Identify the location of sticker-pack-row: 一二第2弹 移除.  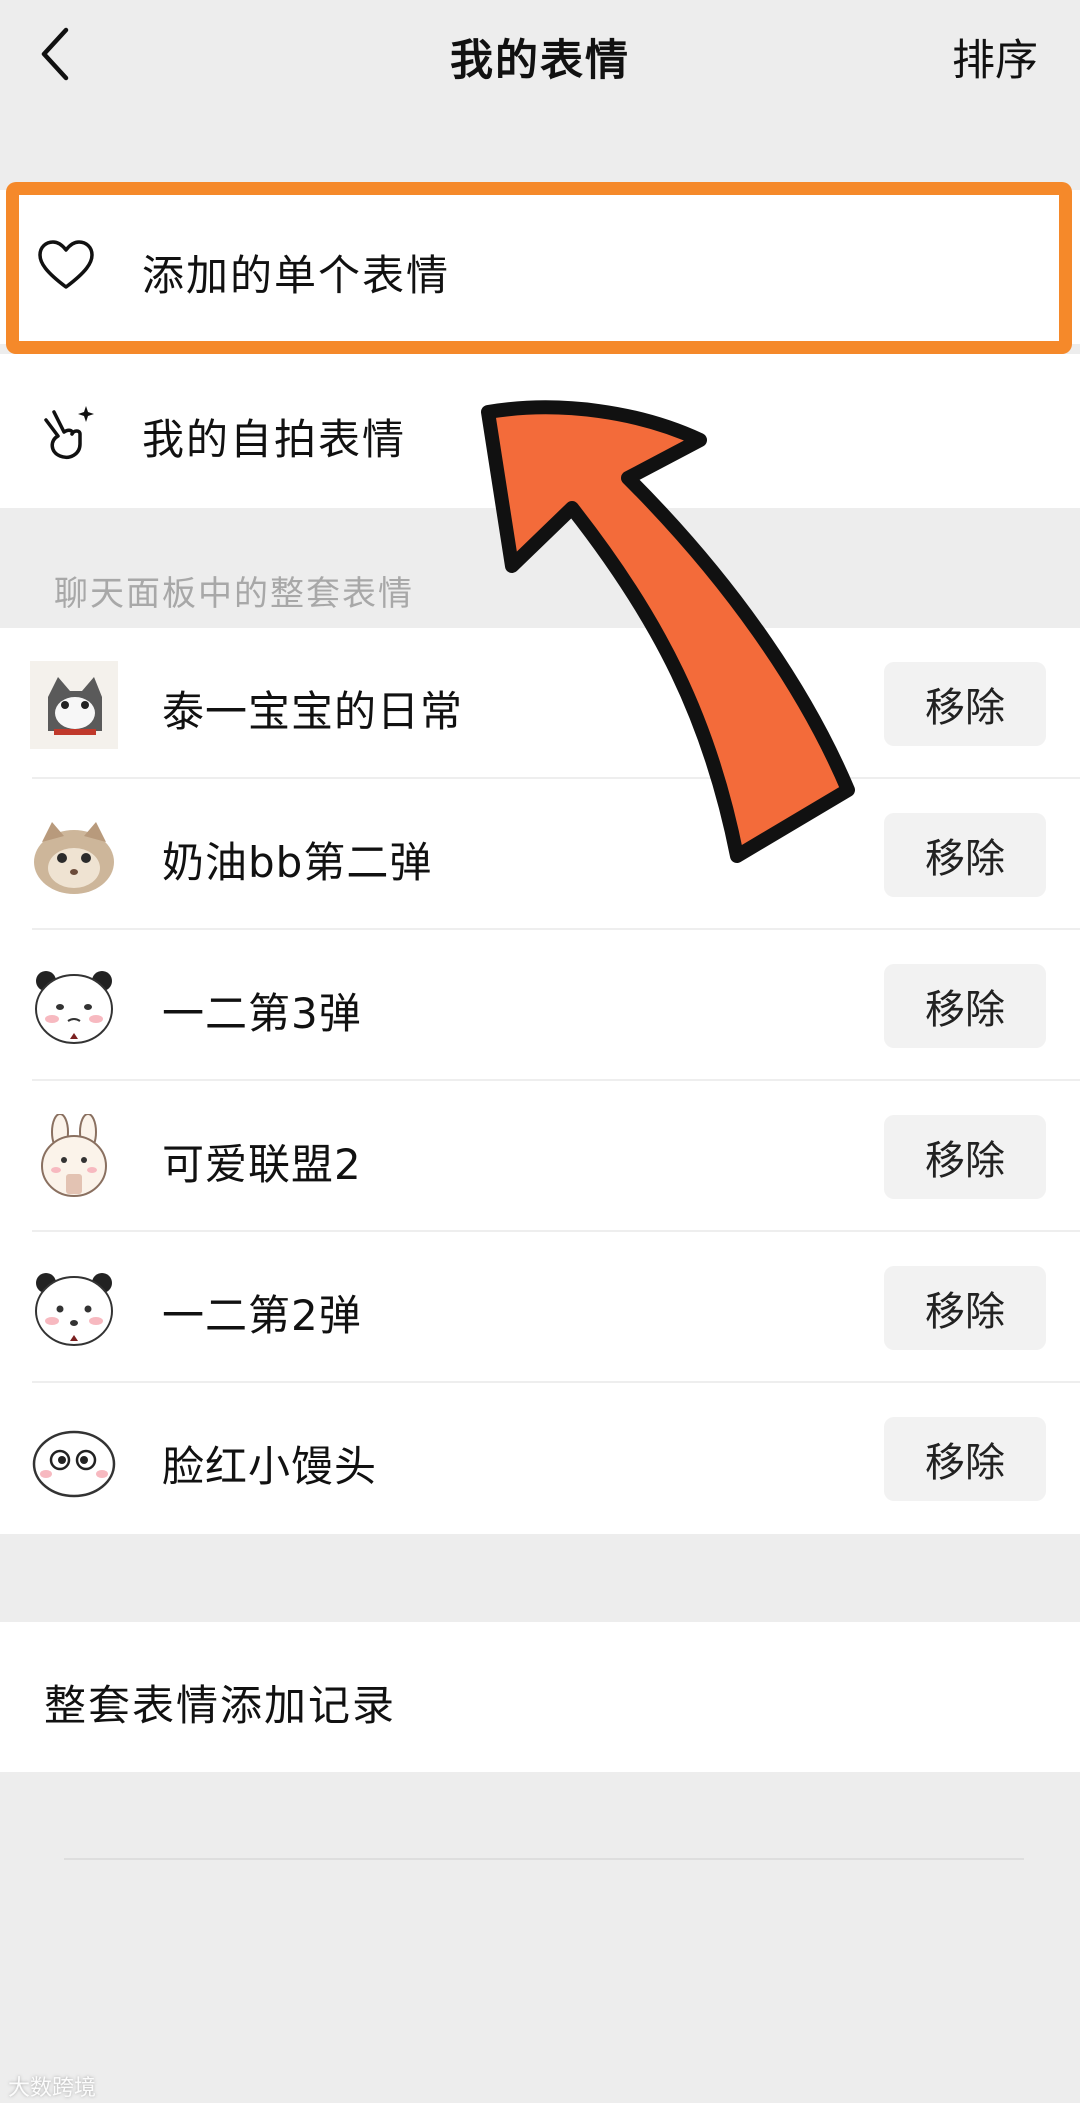
(540, 1307).